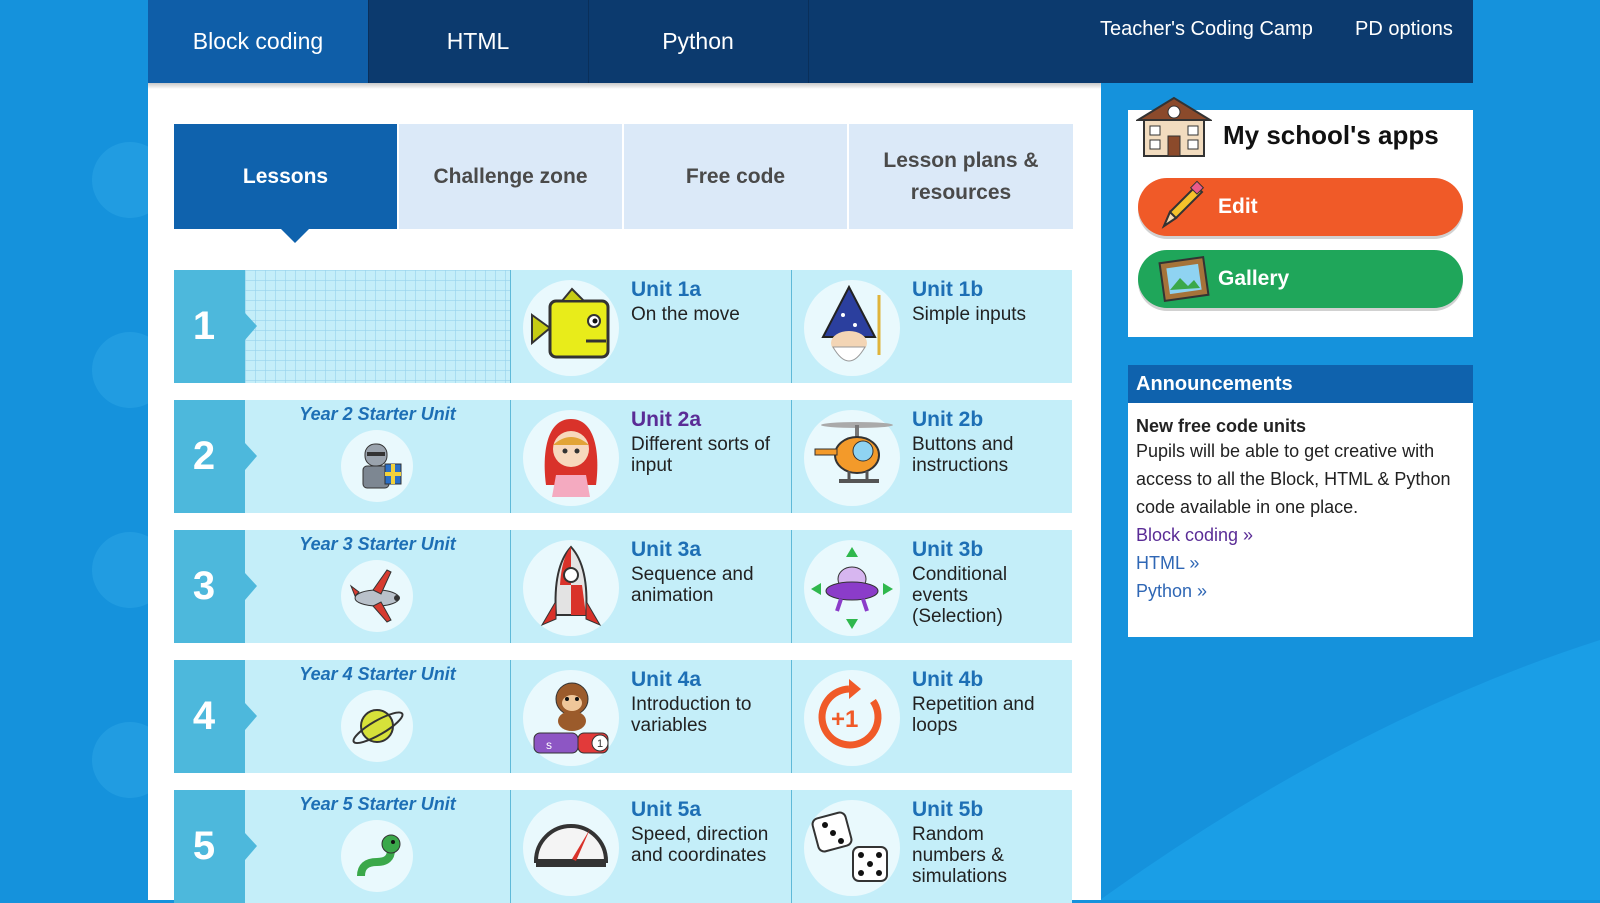  I want to click on school-apps-panel: My school's apps Edit Gallery, so click(1300, 216).